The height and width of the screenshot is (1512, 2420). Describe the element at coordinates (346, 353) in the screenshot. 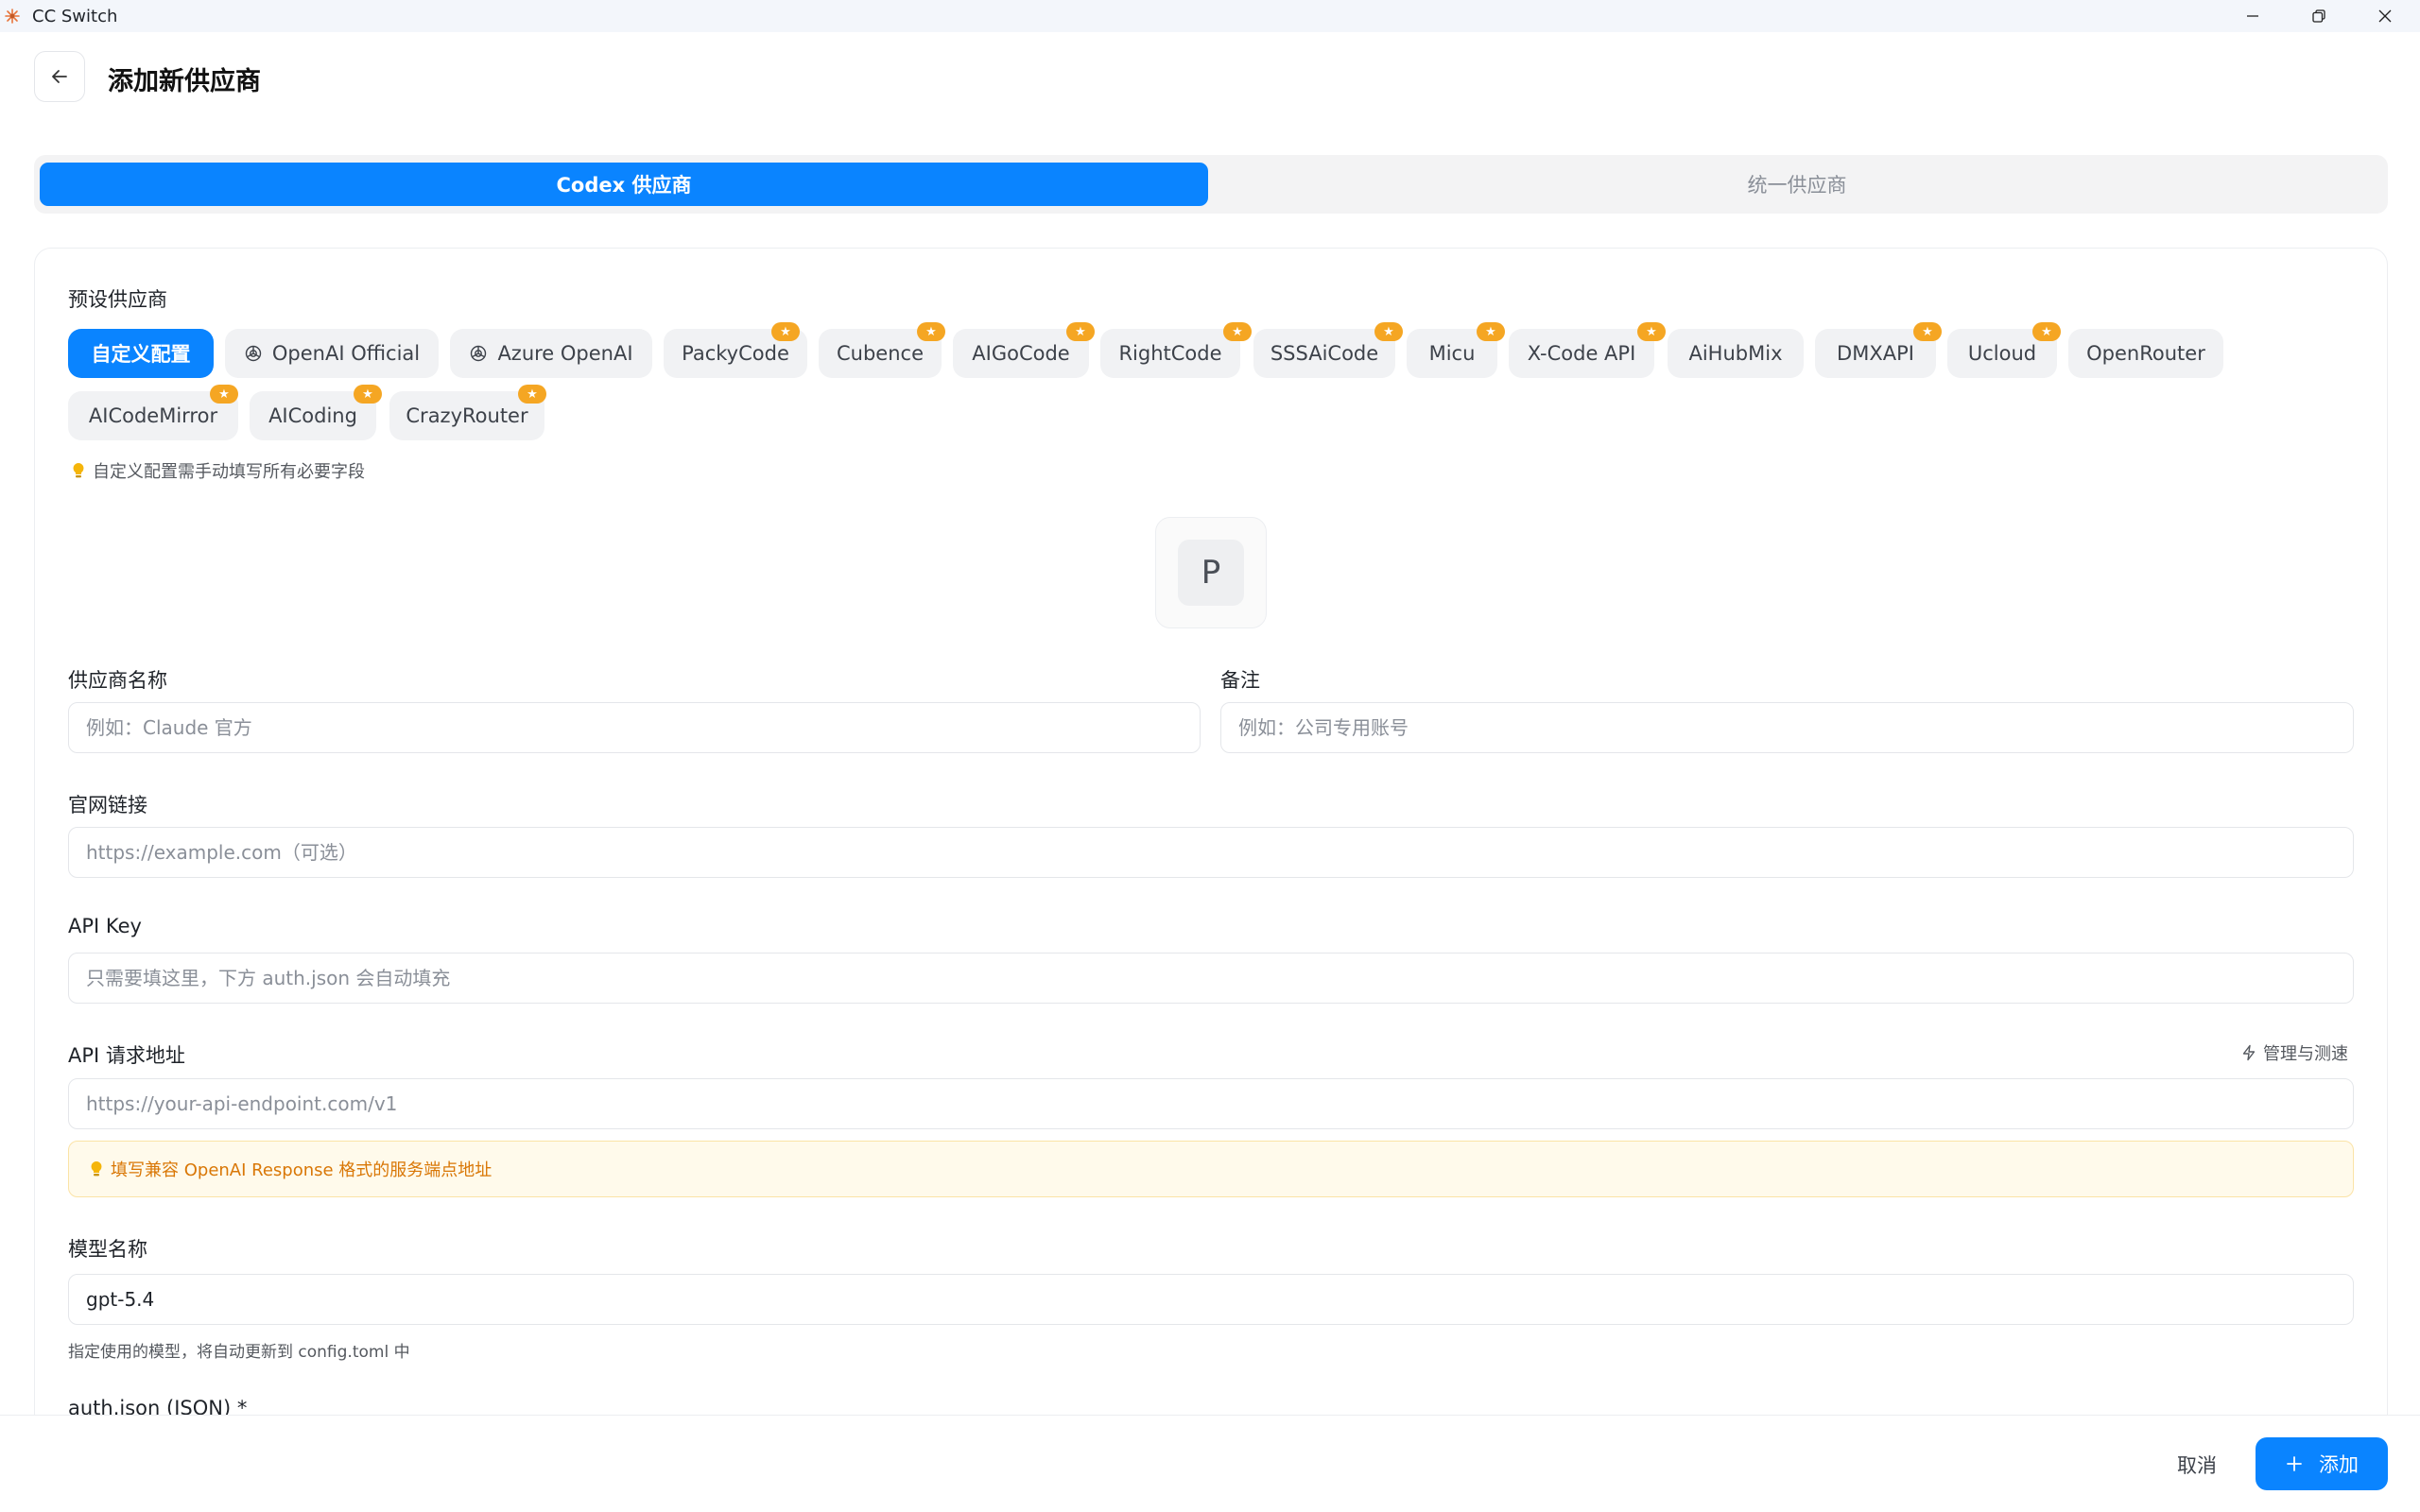

I see `preset-chip-label: OpenAI Official` at that location.